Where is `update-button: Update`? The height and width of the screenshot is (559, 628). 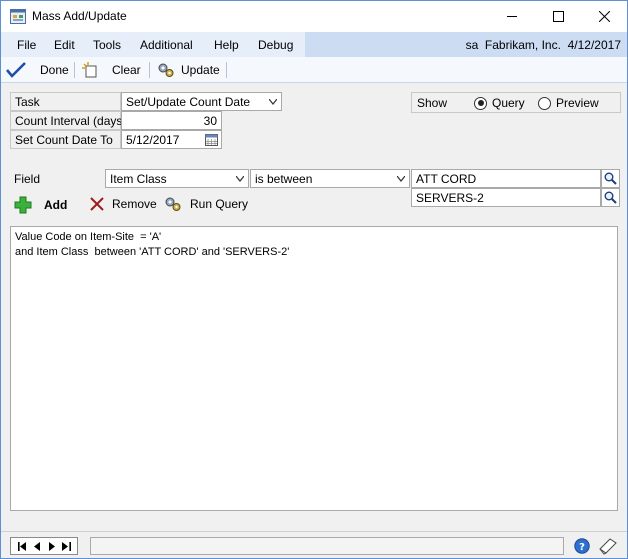 update-button: Update is located at coordinates (188, 70).